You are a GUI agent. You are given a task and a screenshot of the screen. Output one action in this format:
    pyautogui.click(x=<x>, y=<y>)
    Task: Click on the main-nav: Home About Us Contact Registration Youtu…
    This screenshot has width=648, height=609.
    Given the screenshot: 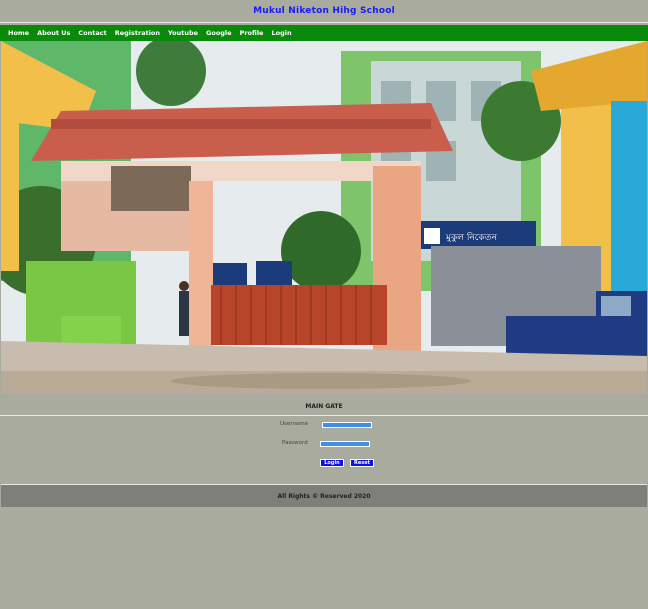 What is the action you would take?
    pyautogui.click(x=324, y=33)
    